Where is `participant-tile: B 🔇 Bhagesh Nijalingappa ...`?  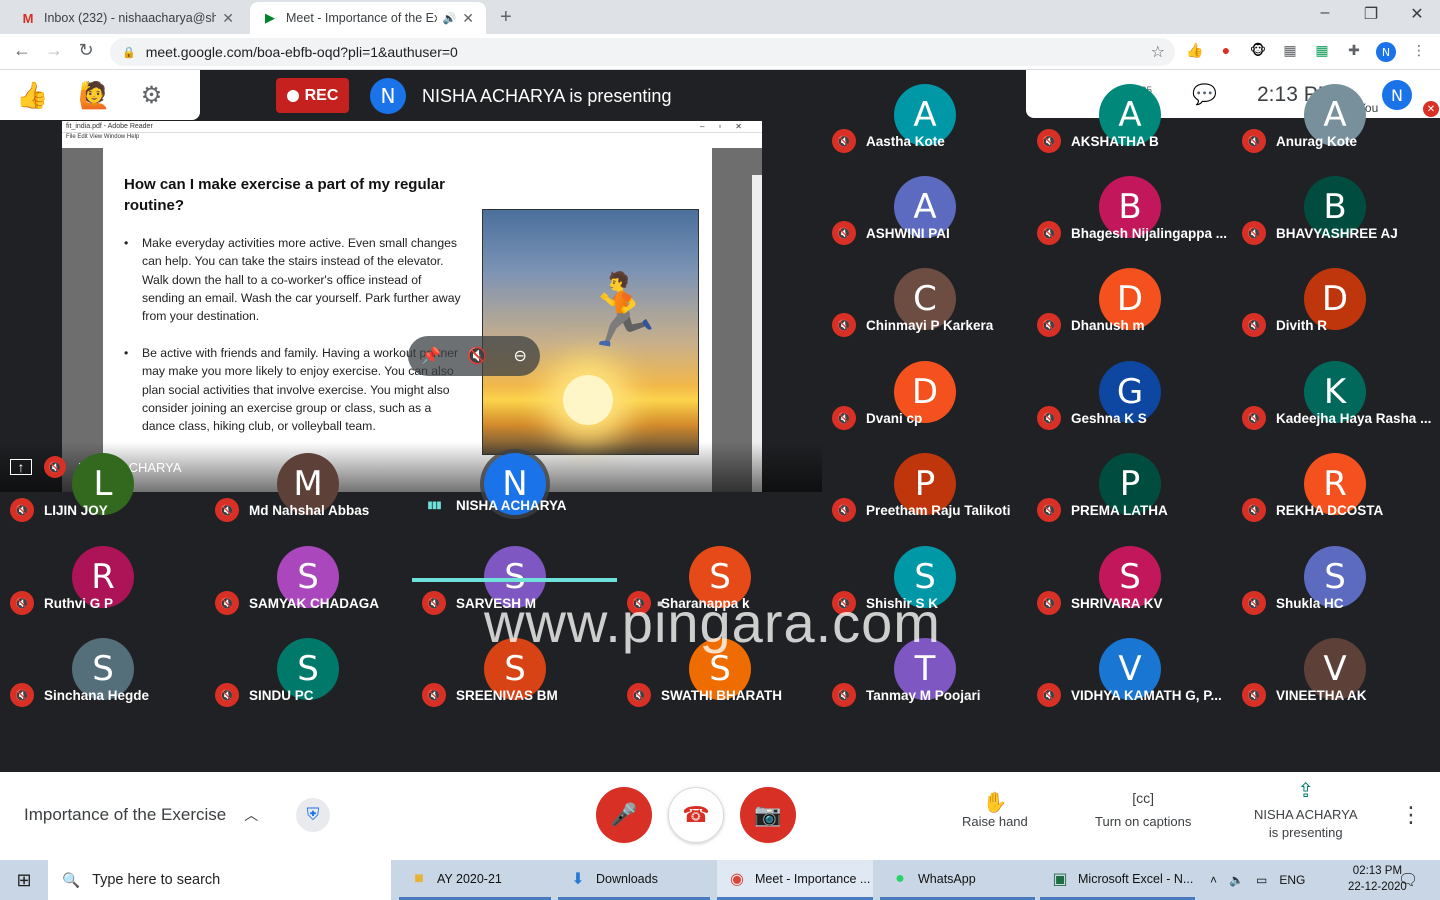
participant-tile: B 🔇 Bhagesh Nijalingappa ... is located at coordinates (1129, 218).